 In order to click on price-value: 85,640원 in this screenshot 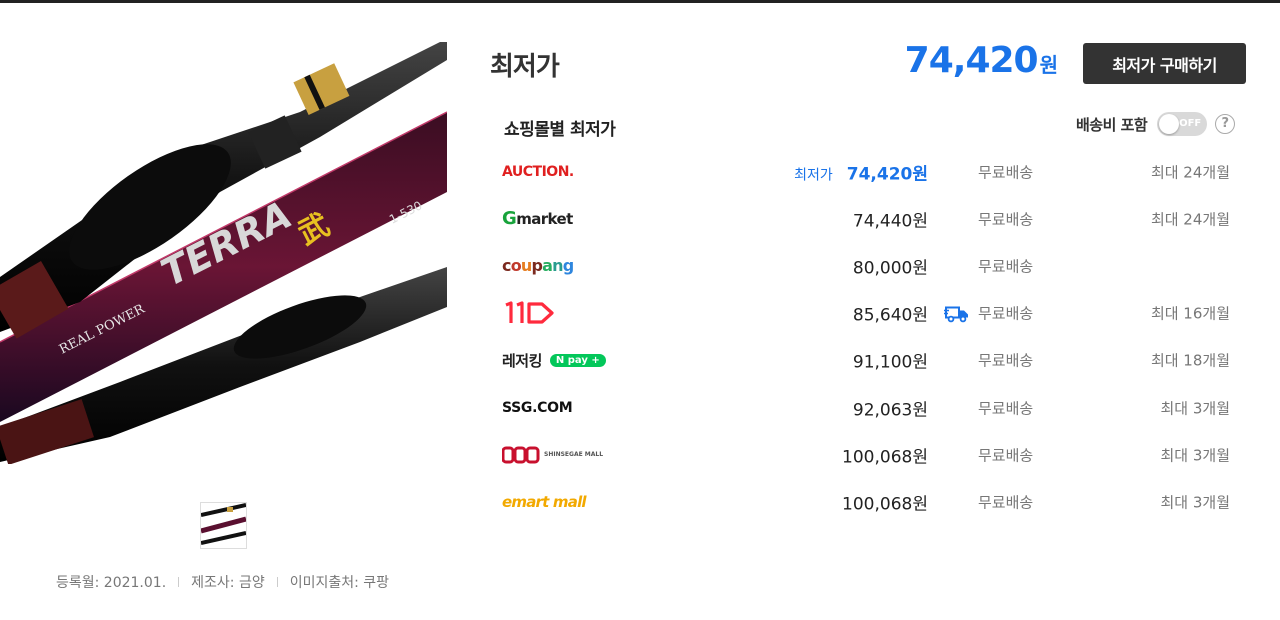, I will do `click(890, 315)`.